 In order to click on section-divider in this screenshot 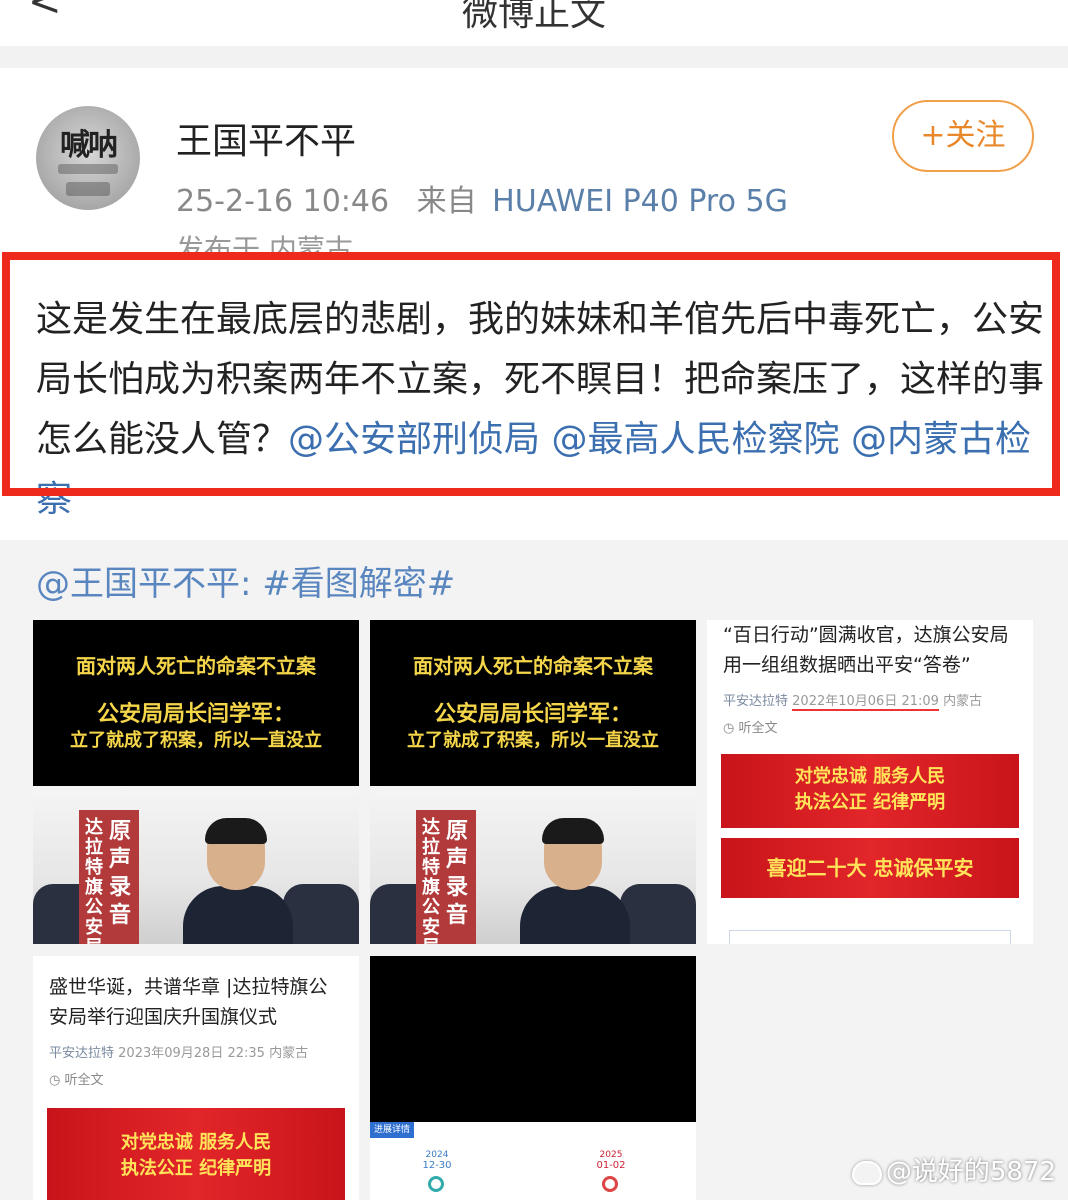, I will do `click(534, 57)`.